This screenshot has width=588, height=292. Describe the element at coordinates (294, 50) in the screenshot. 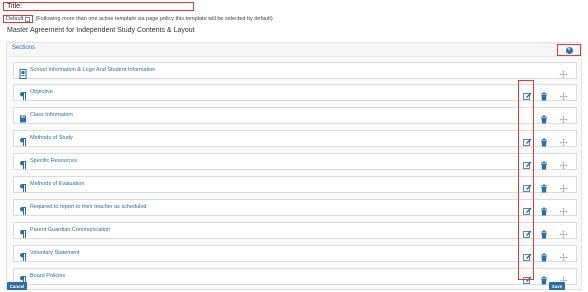

I see `sections-header: Sections +` at that location.